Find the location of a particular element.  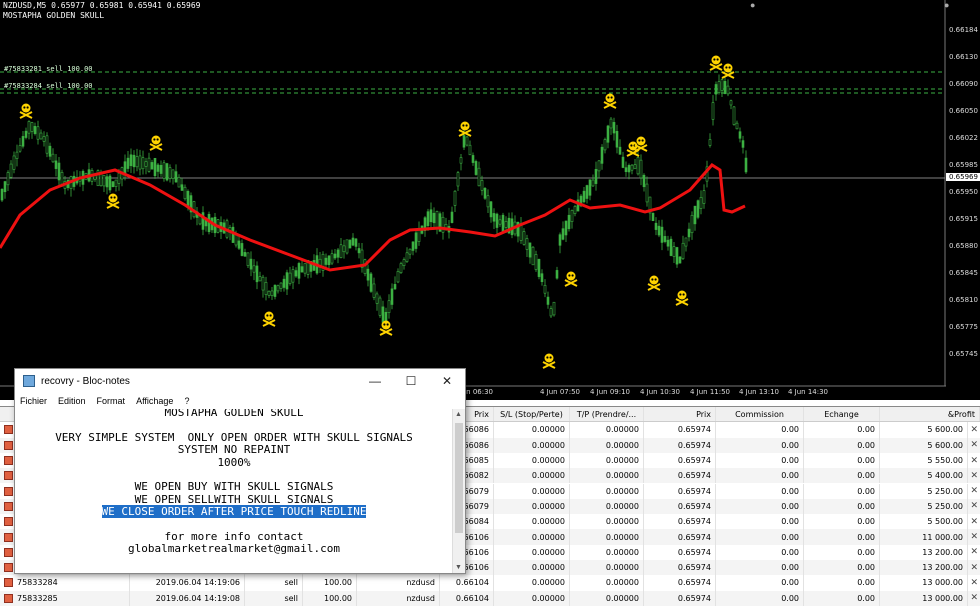

menu-fichier: Fichier is located at coordinates (33, 401).